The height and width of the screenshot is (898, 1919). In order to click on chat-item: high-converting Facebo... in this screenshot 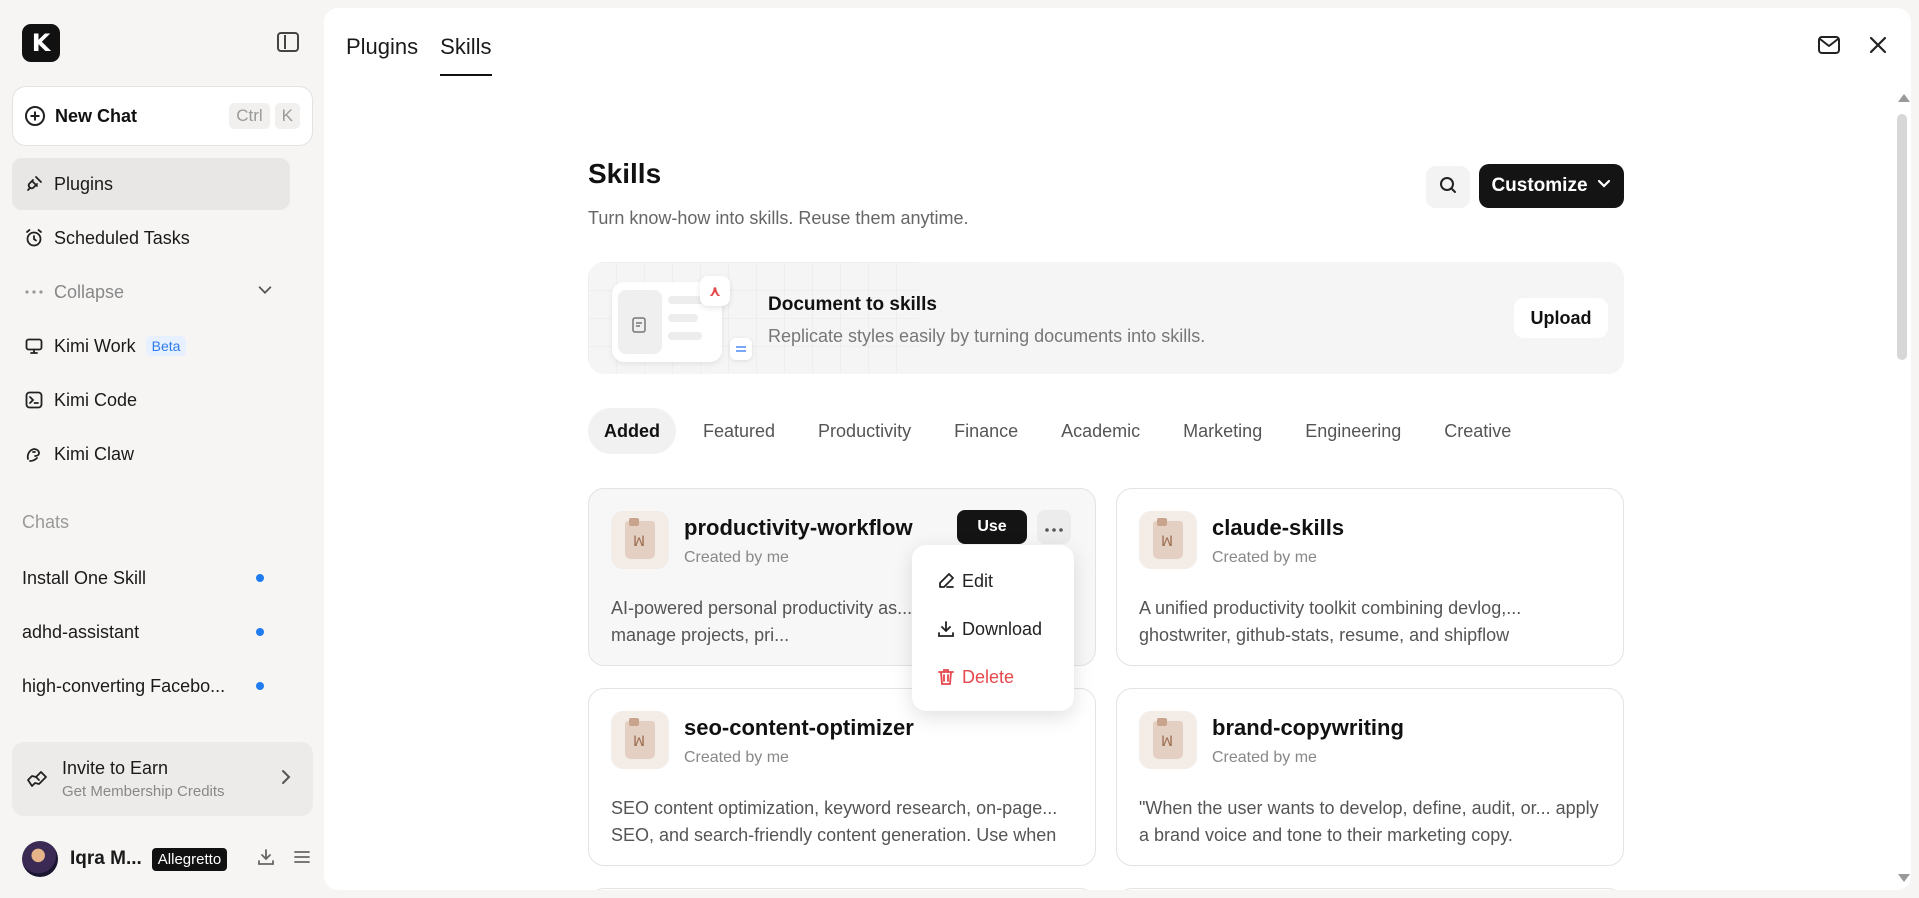, I will do `click(147, 686)`.